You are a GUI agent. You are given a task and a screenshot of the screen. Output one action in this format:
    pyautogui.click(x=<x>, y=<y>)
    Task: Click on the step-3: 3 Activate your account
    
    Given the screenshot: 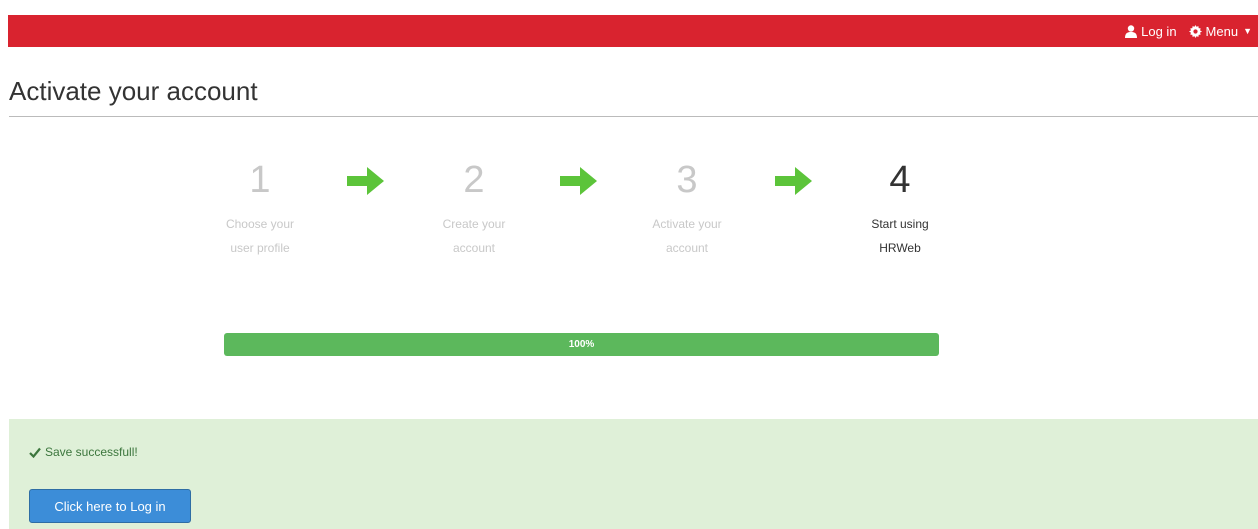 What is the action you would take?
    pyautogui.click(x=687, y=209)
    